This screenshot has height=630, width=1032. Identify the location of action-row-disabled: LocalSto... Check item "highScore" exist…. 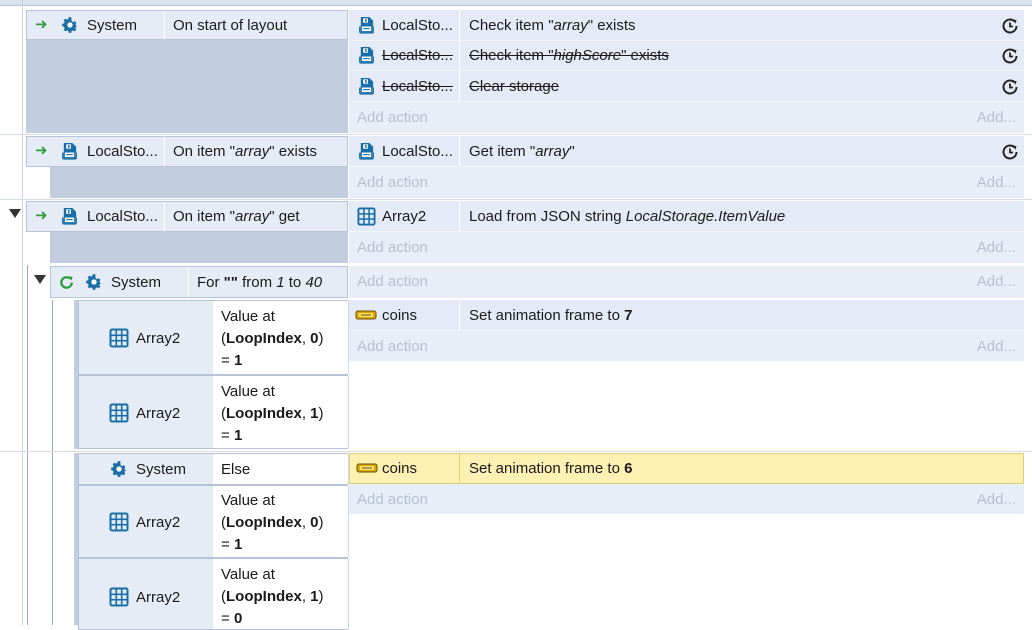
(686, 56).